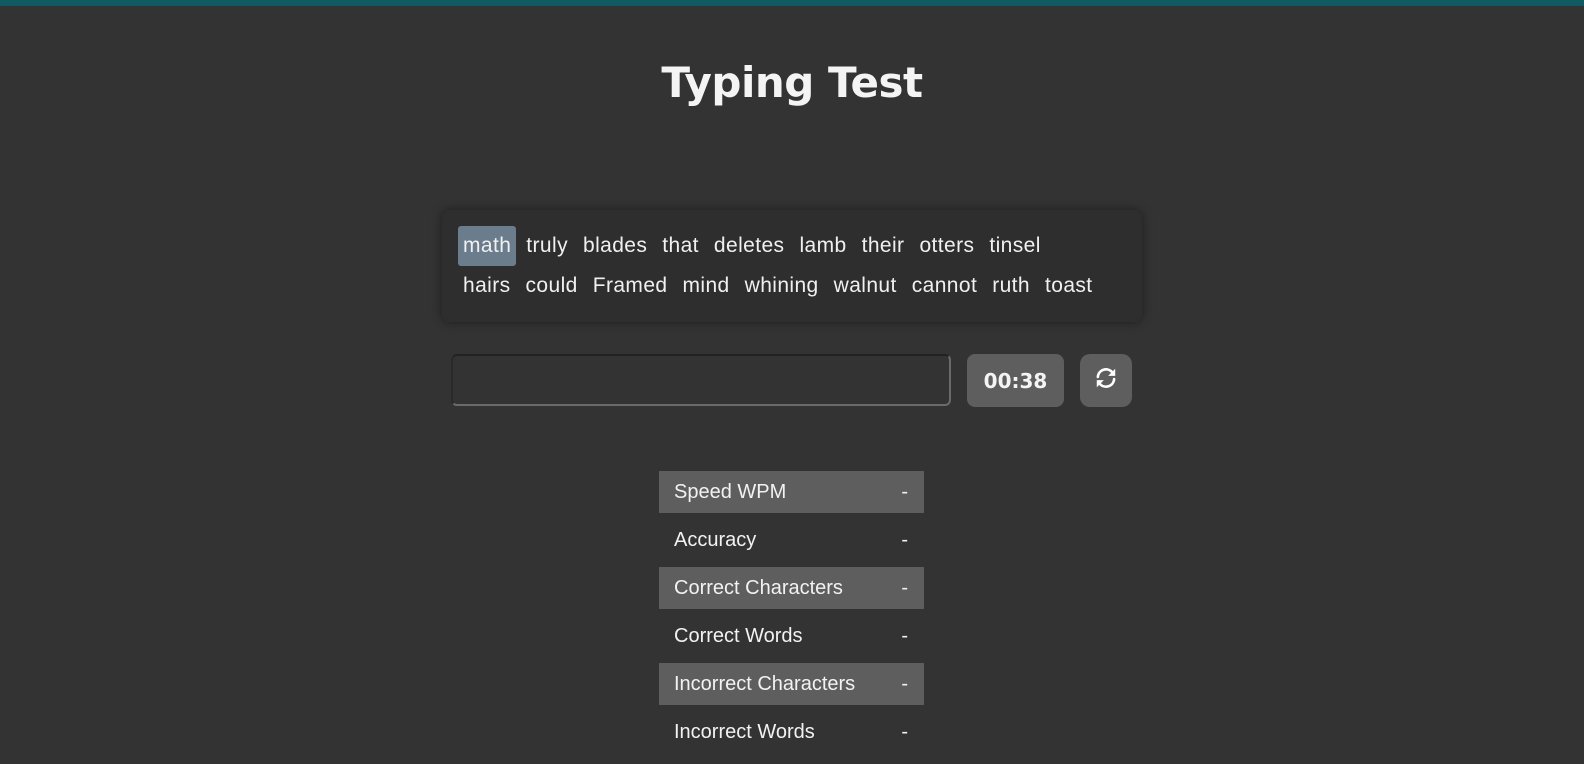  What do you see at coordinates (744, 731) in the screenshot?
I see `stat-label: Incorrect Words` at bounding box center [744, 731].